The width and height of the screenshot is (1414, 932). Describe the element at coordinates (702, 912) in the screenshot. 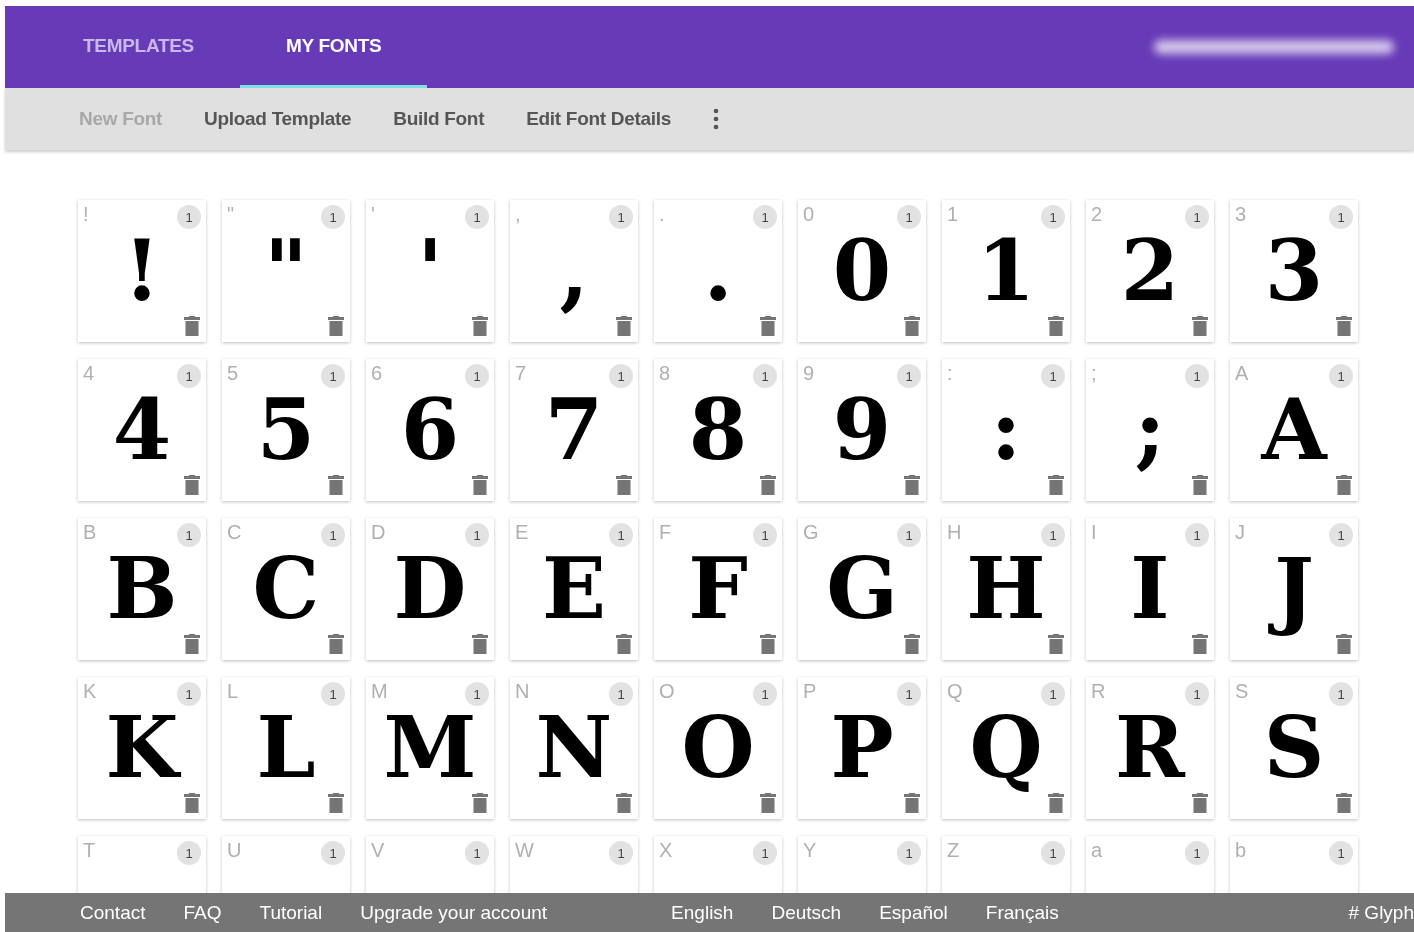

I see `language-link: English` at that location.